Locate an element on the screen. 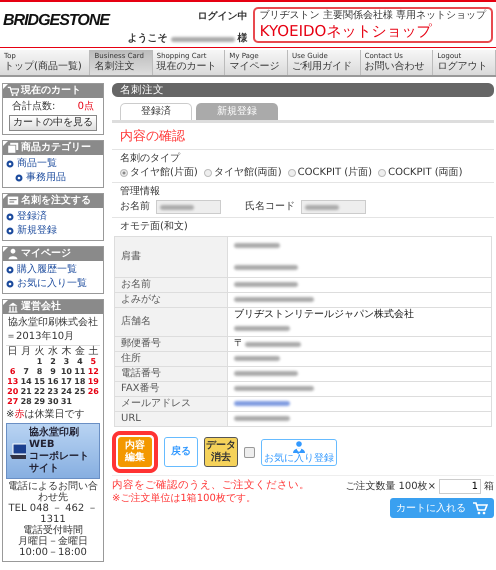  banner-text: 協永堂印刷 WEB コーポレートサイト is located at coordinates (59, 451).